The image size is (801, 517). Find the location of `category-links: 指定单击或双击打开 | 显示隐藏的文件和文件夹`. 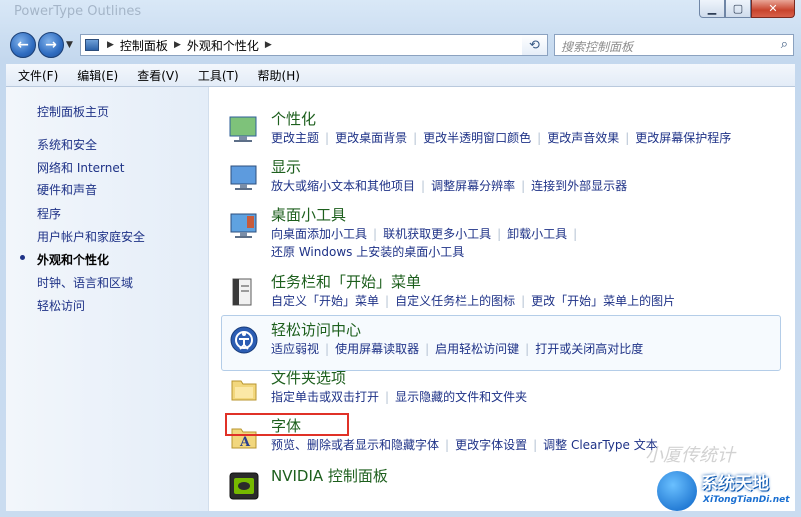

category-links: 指定单击或双击打开 | 显示隐藏的文件和文件夹 is located at coordinates (399, 397).